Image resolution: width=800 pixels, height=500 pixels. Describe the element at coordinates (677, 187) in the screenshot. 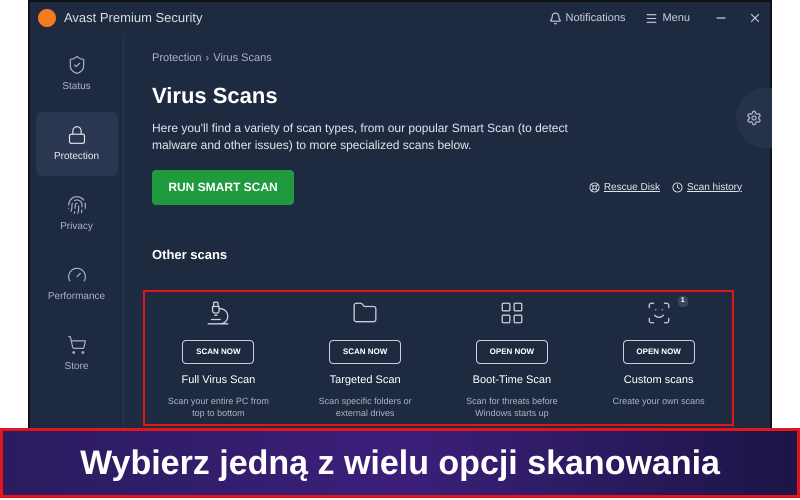

I see `clock-icon` at that location.